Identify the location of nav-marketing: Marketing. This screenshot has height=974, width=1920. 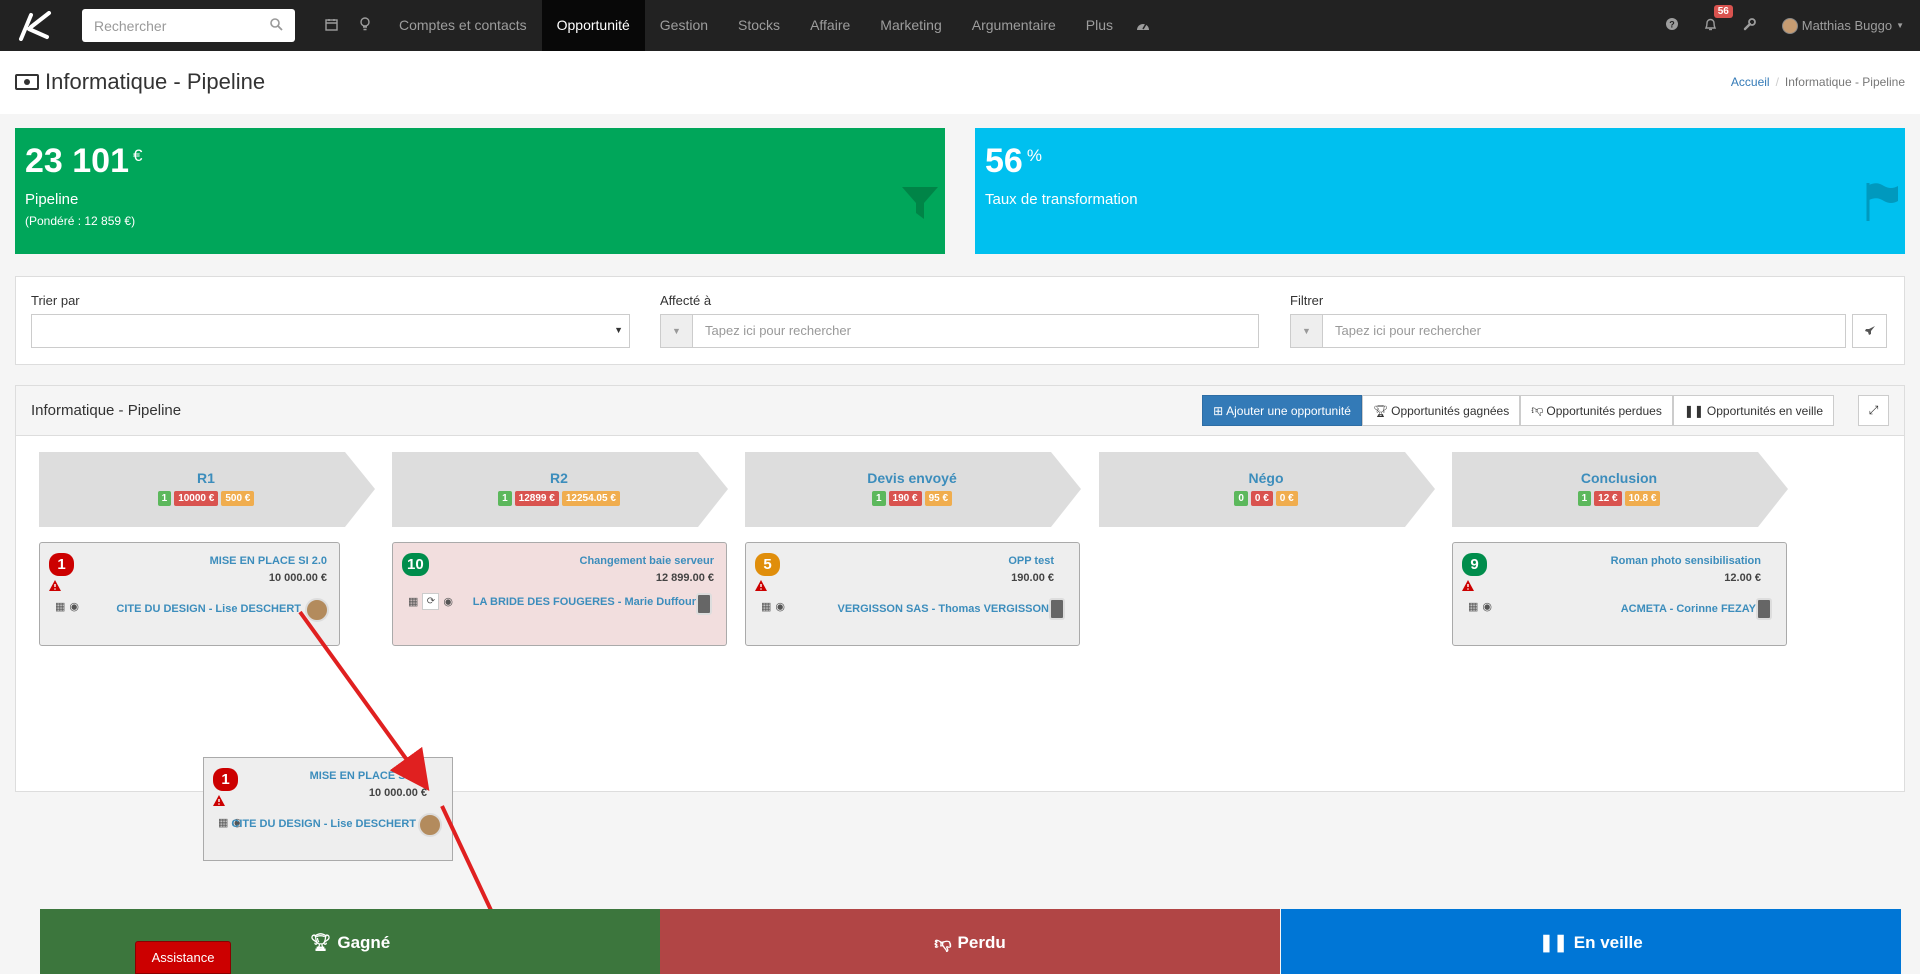
(910, 25).